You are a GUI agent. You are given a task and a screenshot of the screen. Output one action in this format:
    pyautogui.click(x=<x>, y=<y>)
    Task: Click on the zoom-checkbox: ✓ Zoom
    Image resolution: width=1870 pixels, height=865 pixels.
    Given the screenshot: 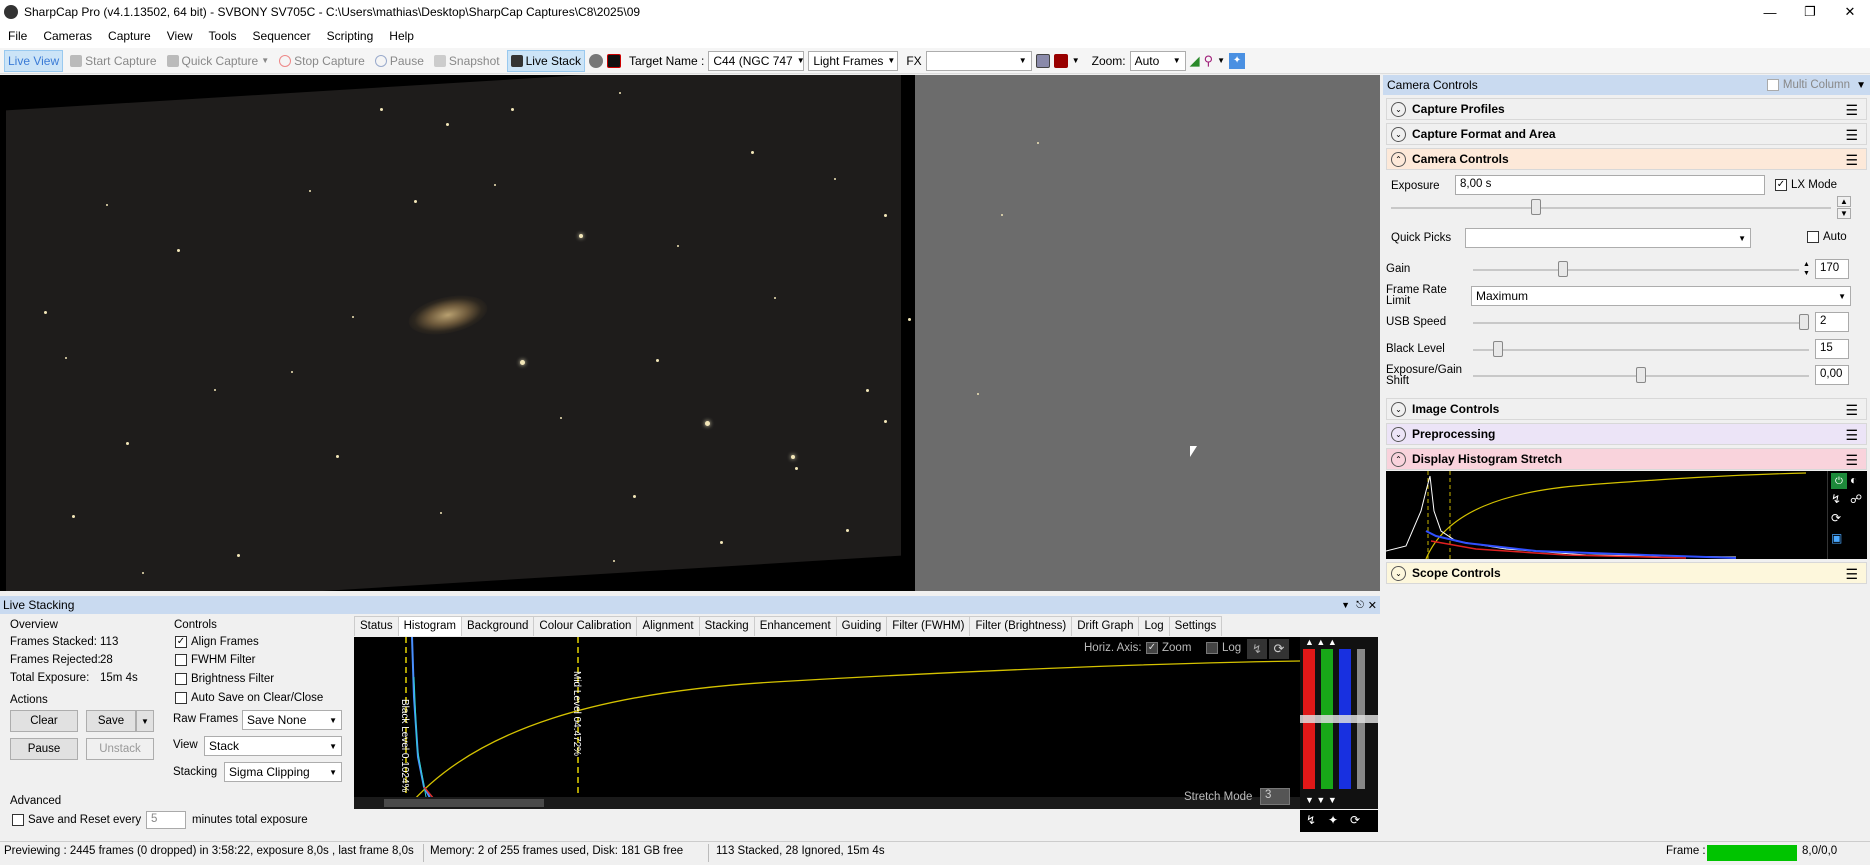 What is the action you would take?
    pyautogui.click(x=1168, y=648)
    